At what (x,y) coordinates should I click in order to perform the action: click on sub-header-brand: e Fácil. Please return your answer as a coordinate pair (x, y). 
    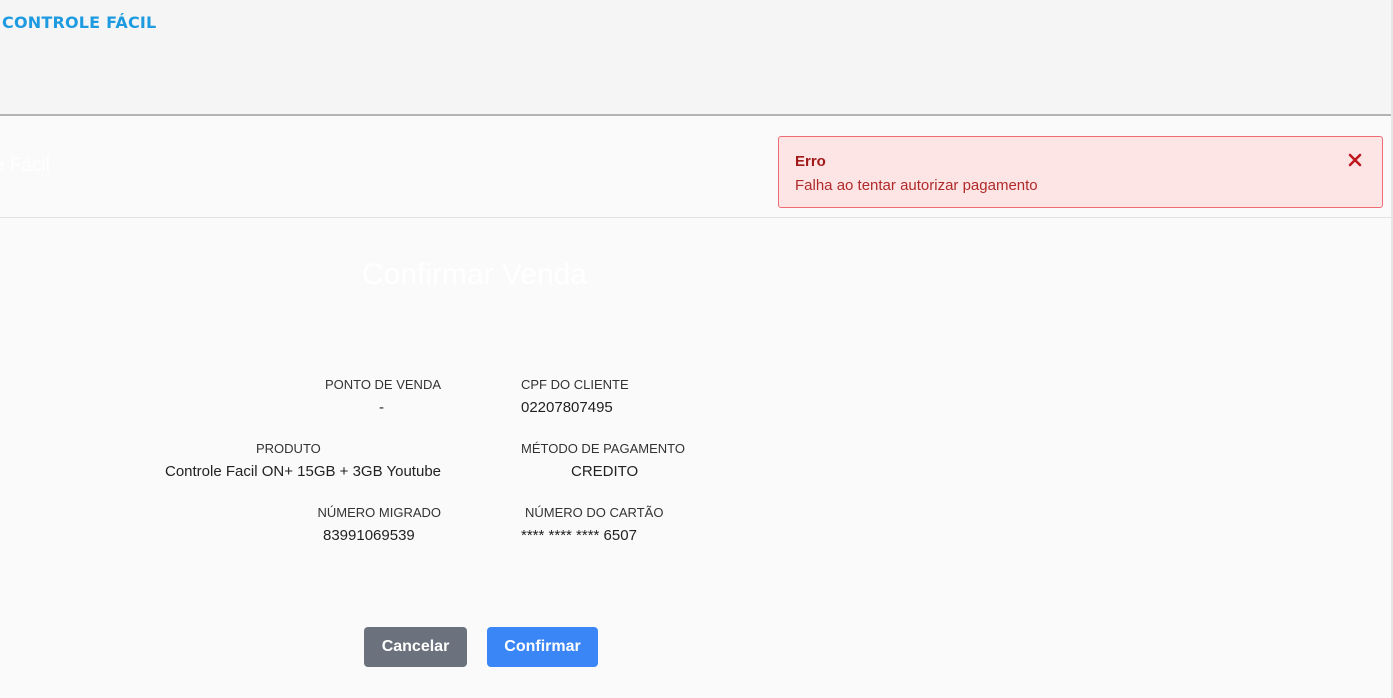
    Looking at the image, I should click on (25, 165).